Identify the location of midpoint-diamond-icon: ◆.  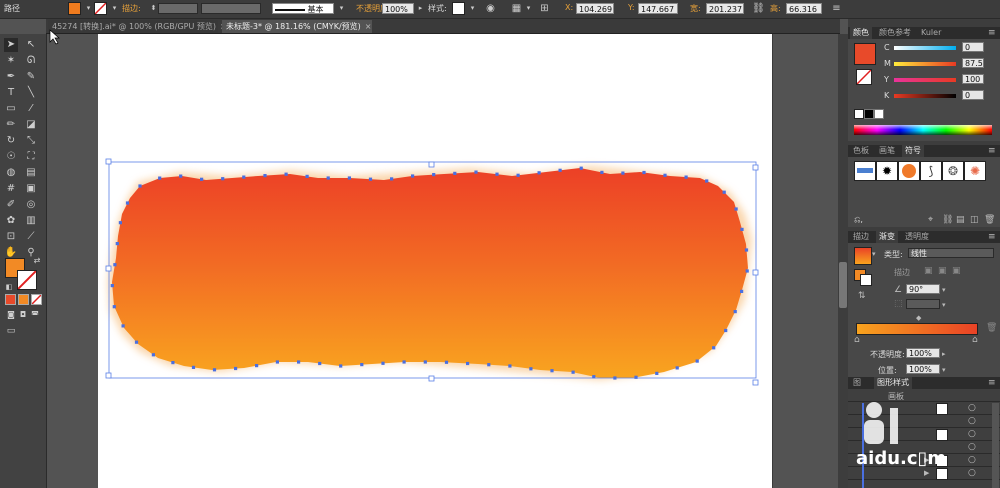
(918, 318).